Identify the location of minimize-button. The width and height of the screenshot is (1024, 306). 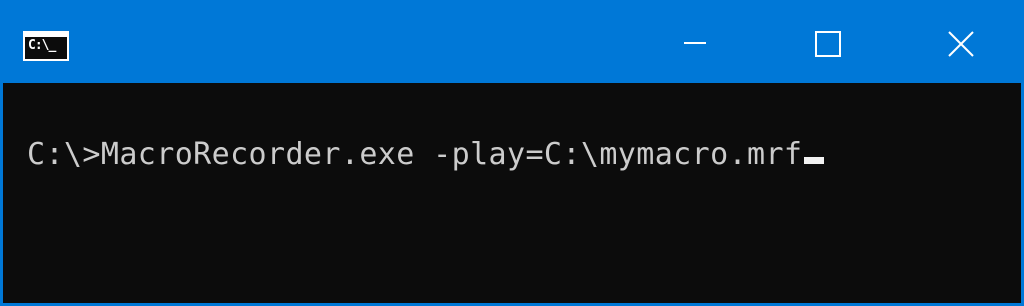
(694, 43).